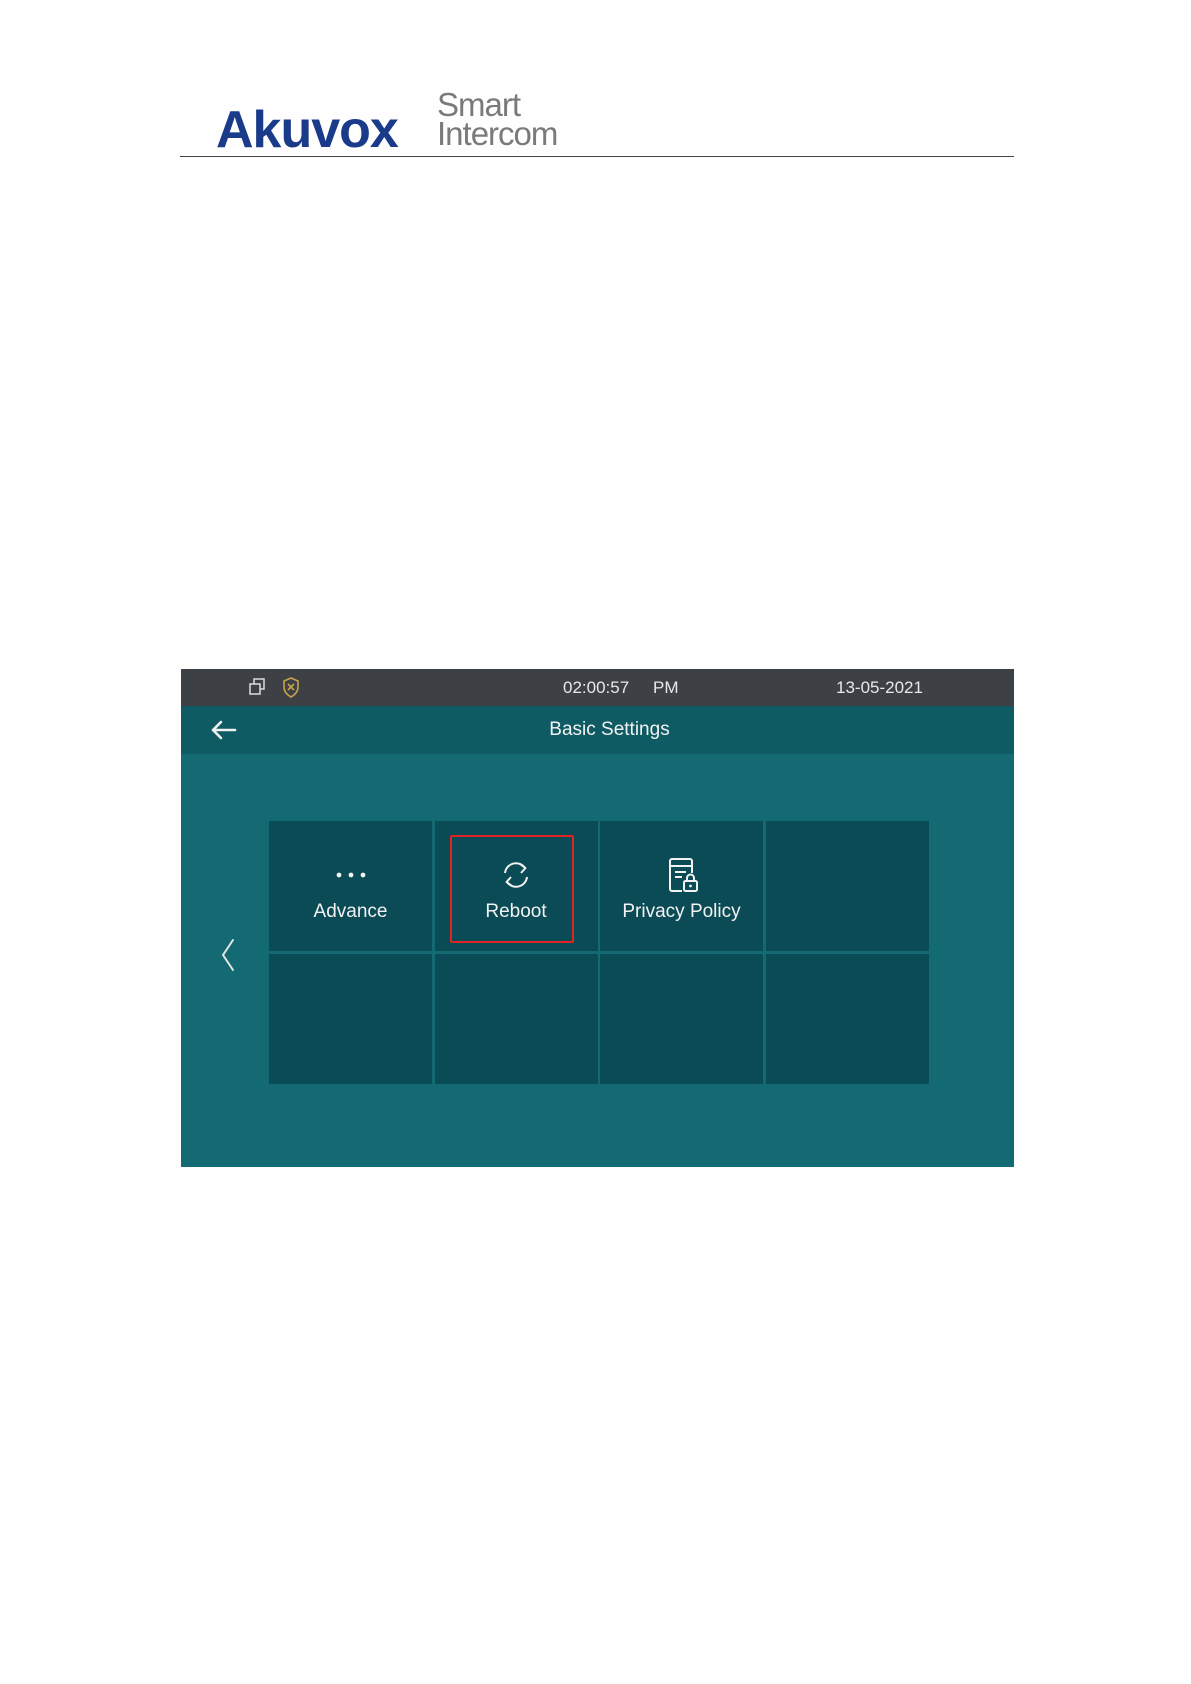 This screenshot has width=1191, height=1684. I want to click on advance-tile: Advance, so click(350, 886).